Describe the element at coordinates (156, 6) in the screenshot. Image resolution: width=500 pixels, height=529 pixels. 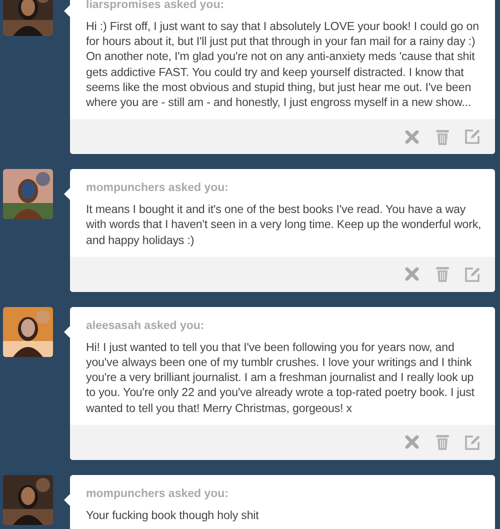
I see `asker-label: liarspromises asked you:` at that location.